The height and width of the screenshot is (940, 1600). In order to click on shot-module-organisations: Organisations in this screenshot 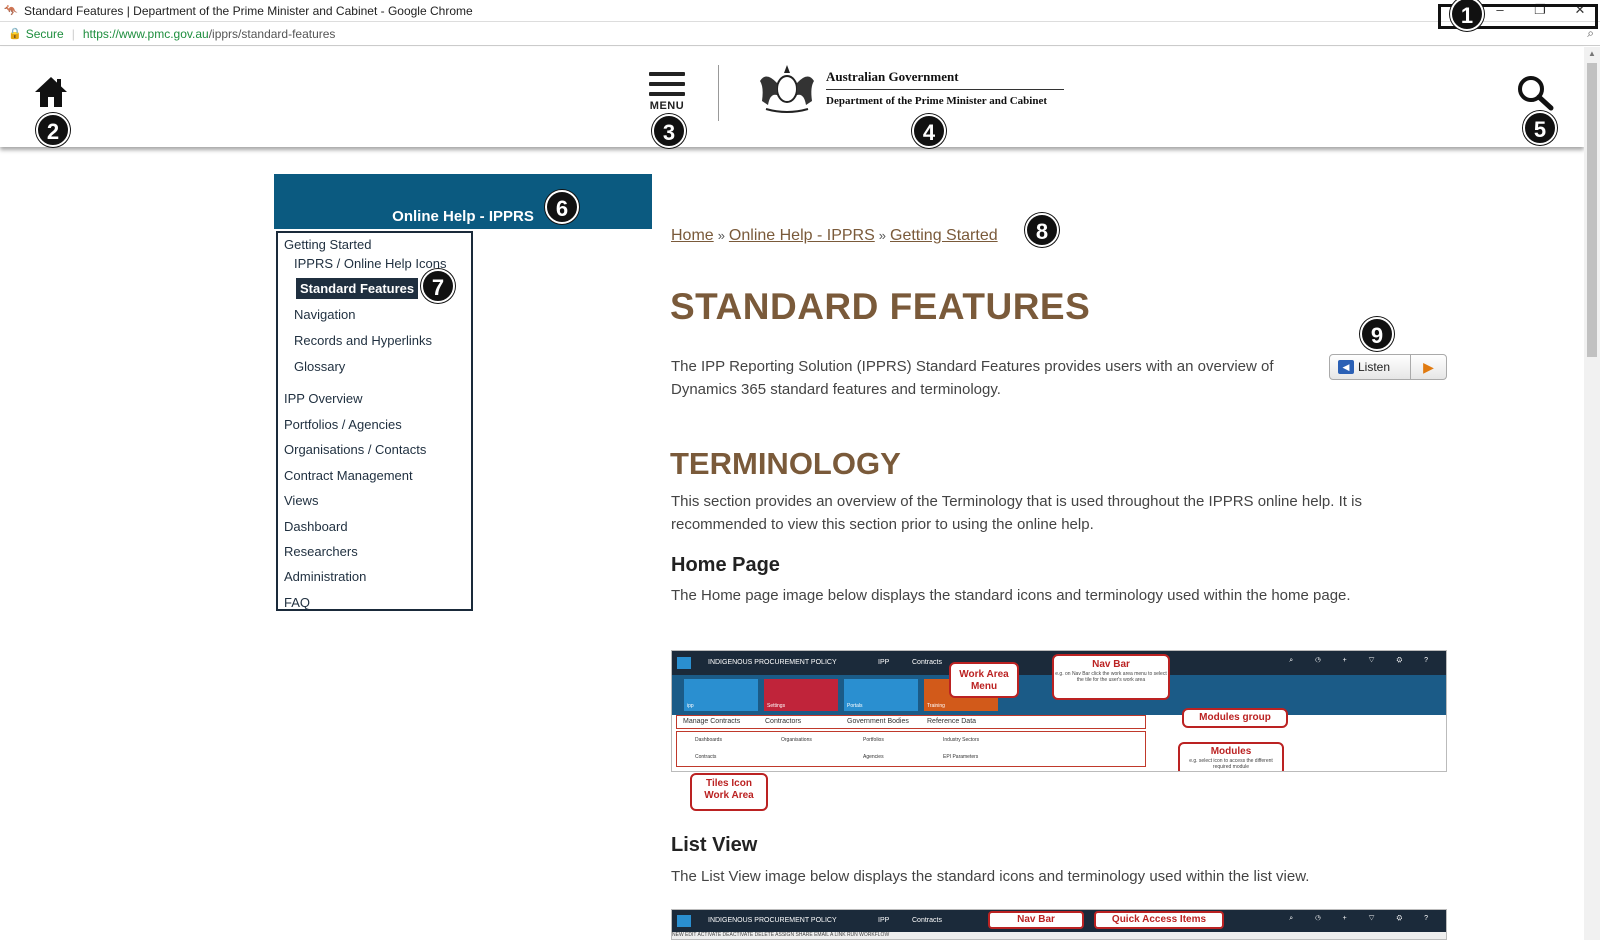, I will do `click(796, 740)`.